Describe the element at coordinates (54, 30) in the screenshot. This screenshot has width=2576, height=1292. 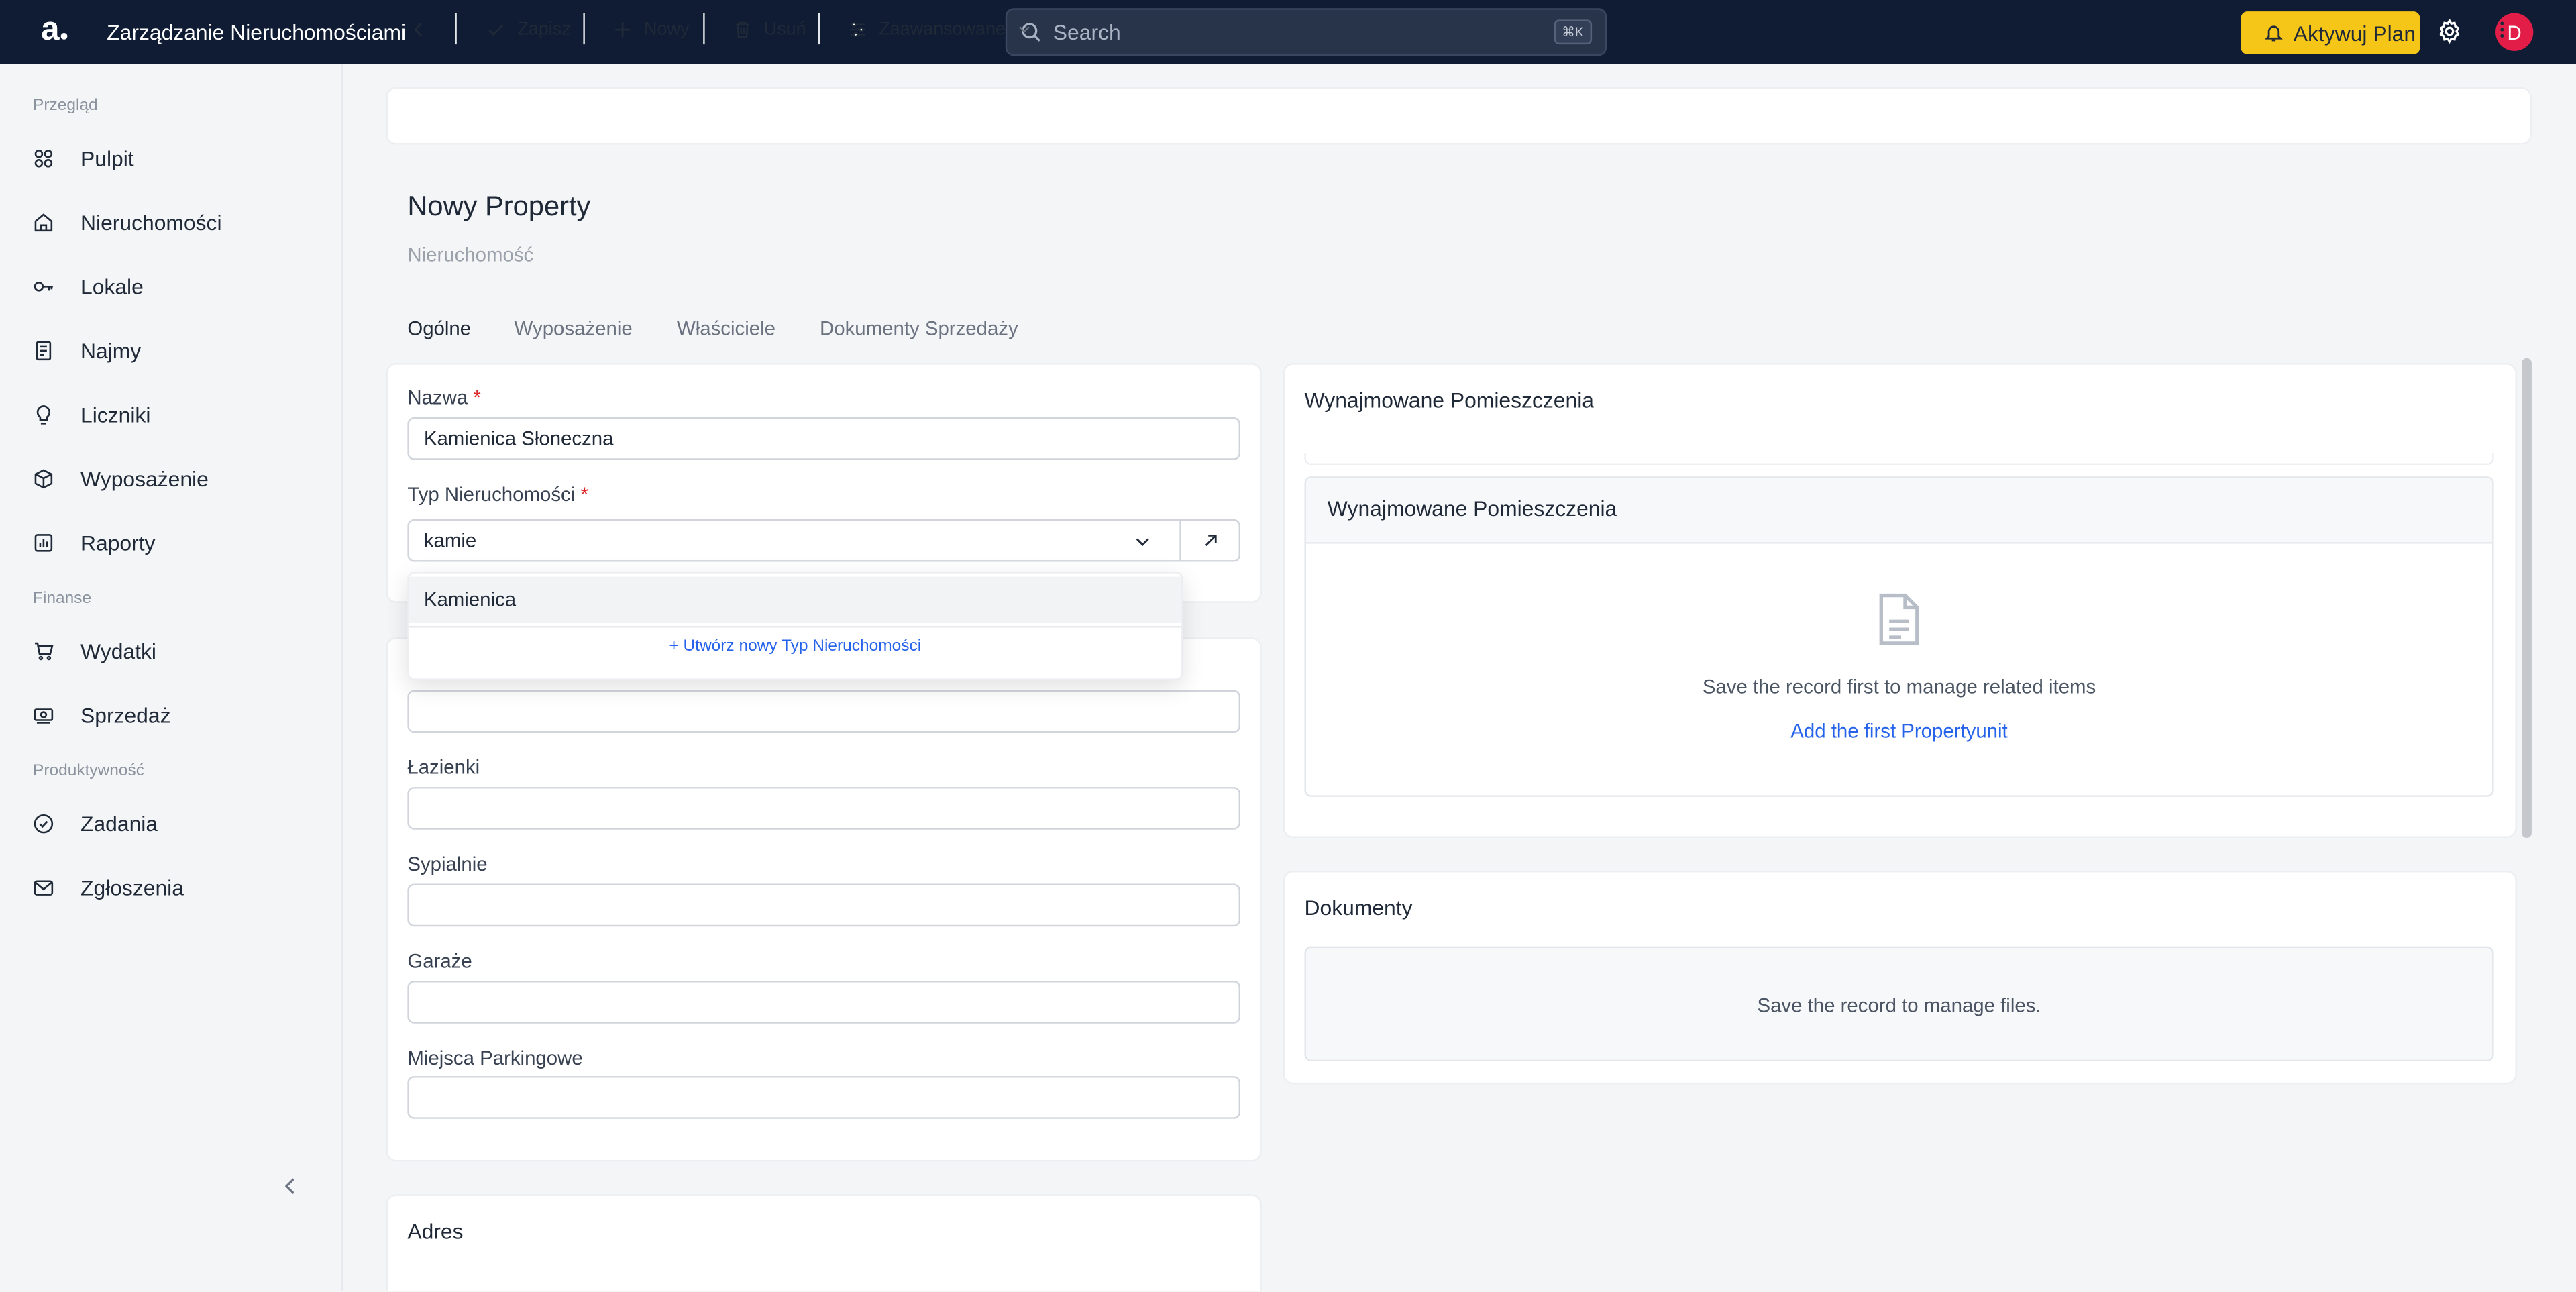
I see `app-logo: a` at that location.